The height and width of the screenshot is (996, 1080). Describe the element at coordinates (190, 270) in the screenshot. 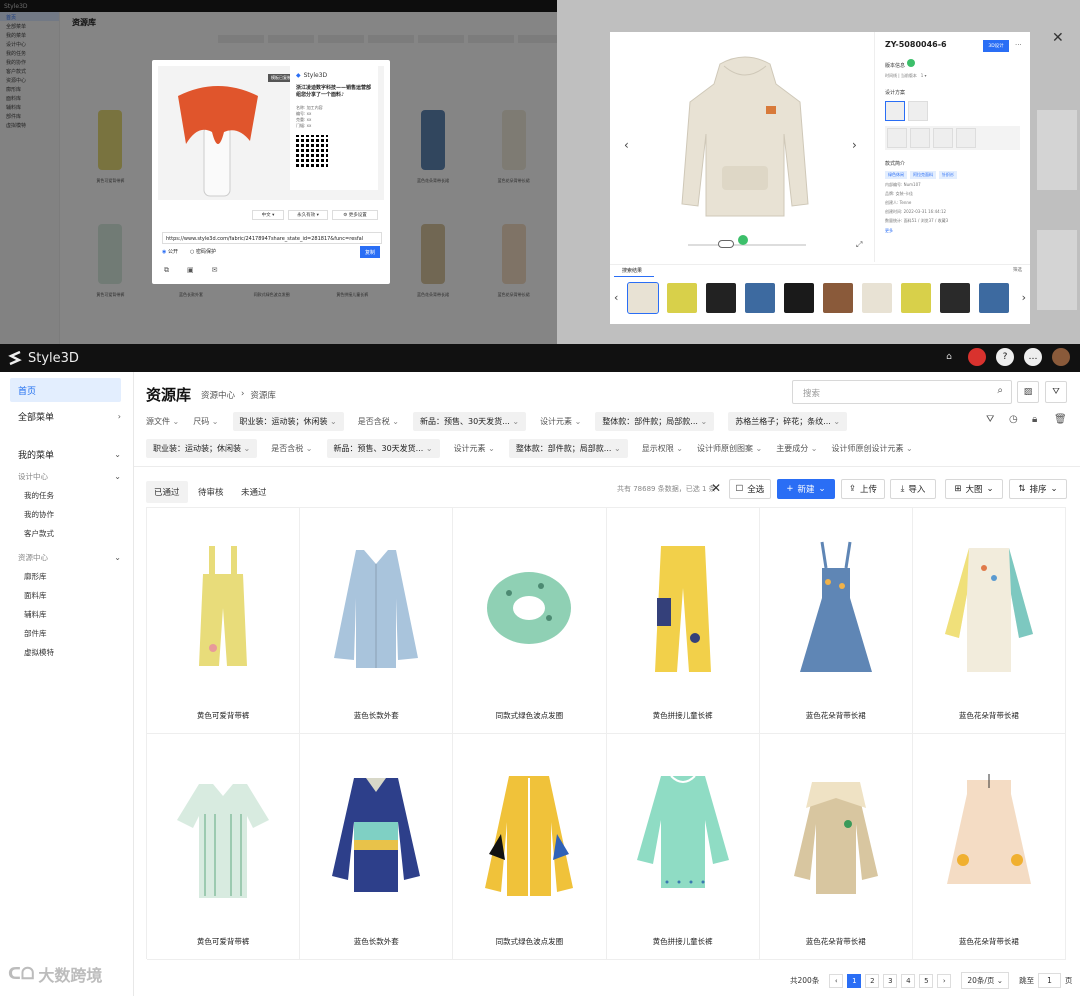

I see `image-share-icon: ▣` at that location.